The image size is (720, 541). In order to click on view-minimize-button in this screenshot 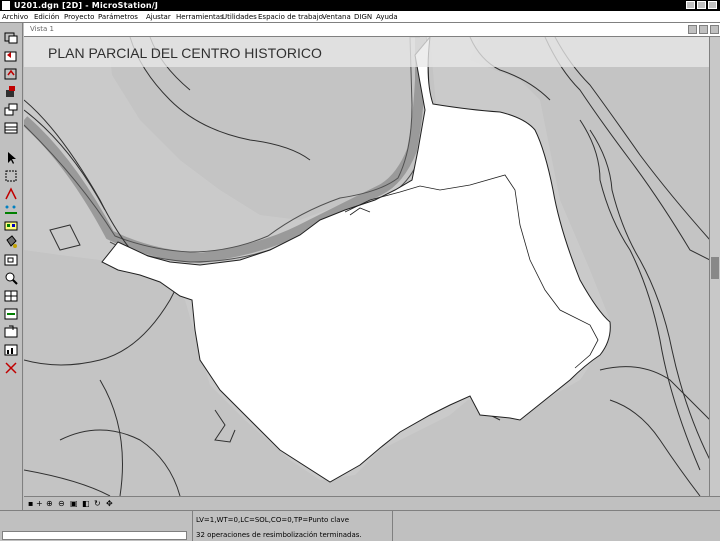, I will do `click(692, 29)`.